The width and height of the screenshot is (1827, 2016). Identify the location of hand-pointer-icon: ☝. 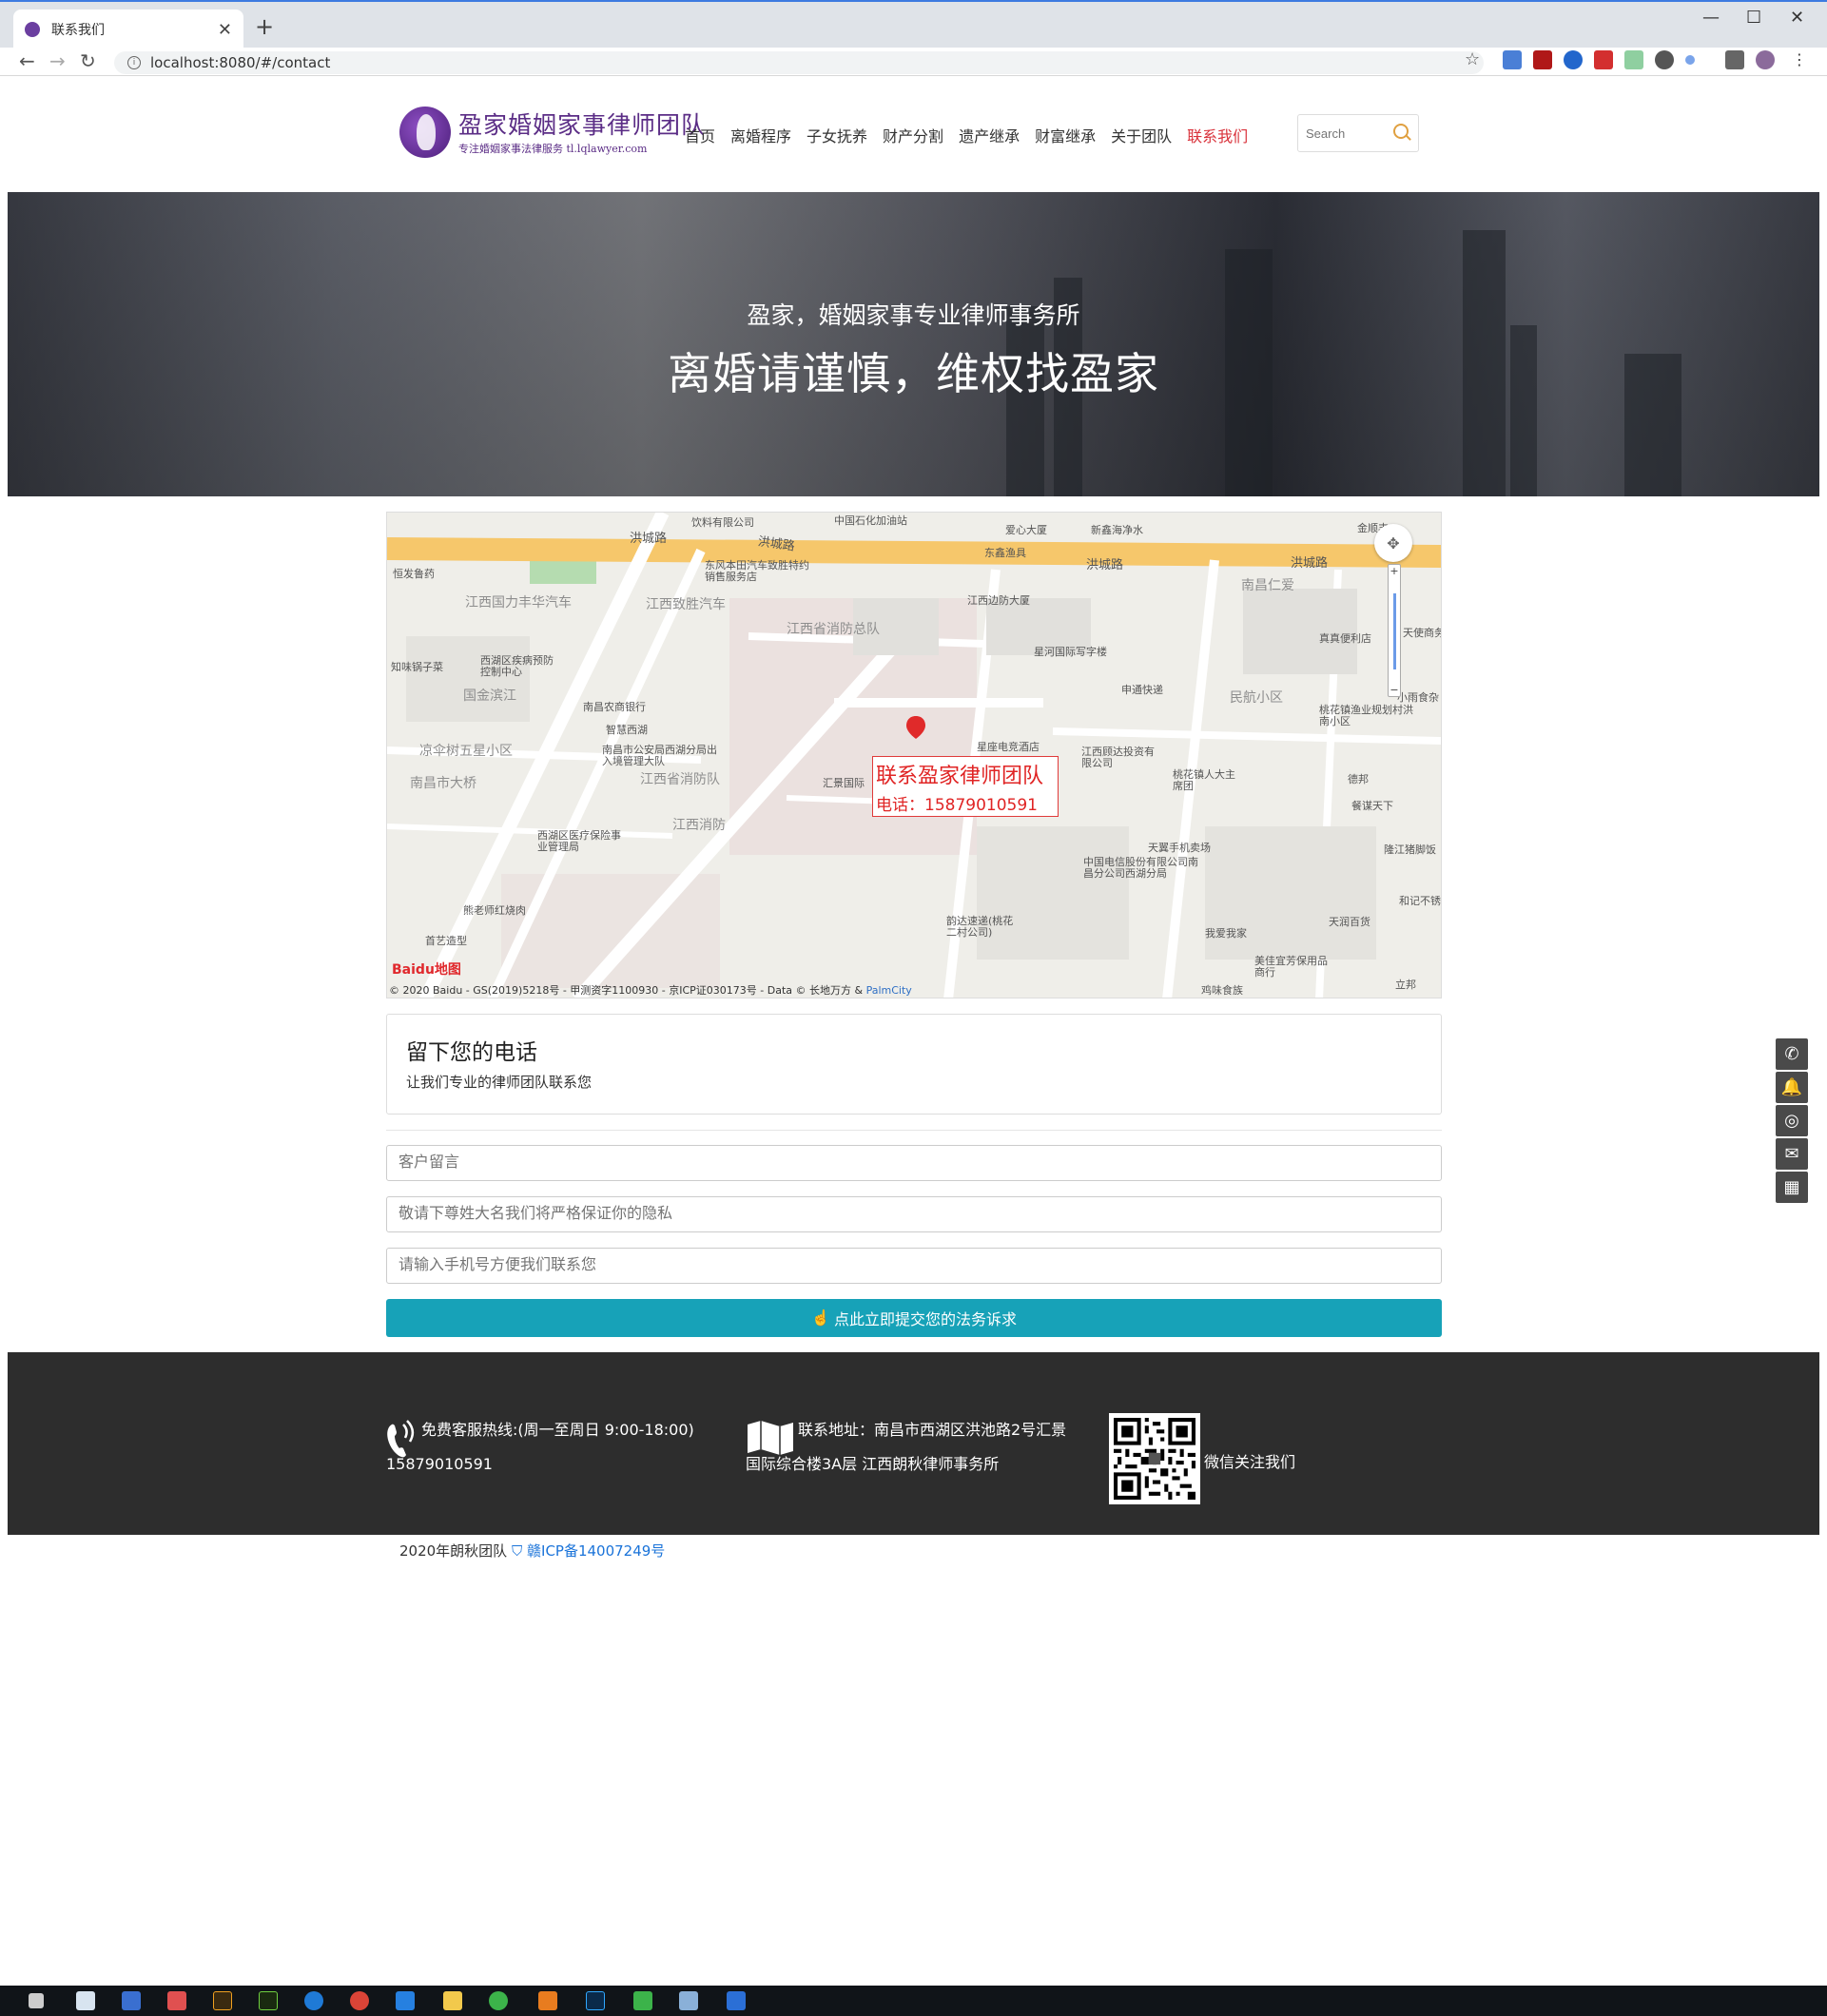
(821, 1318).